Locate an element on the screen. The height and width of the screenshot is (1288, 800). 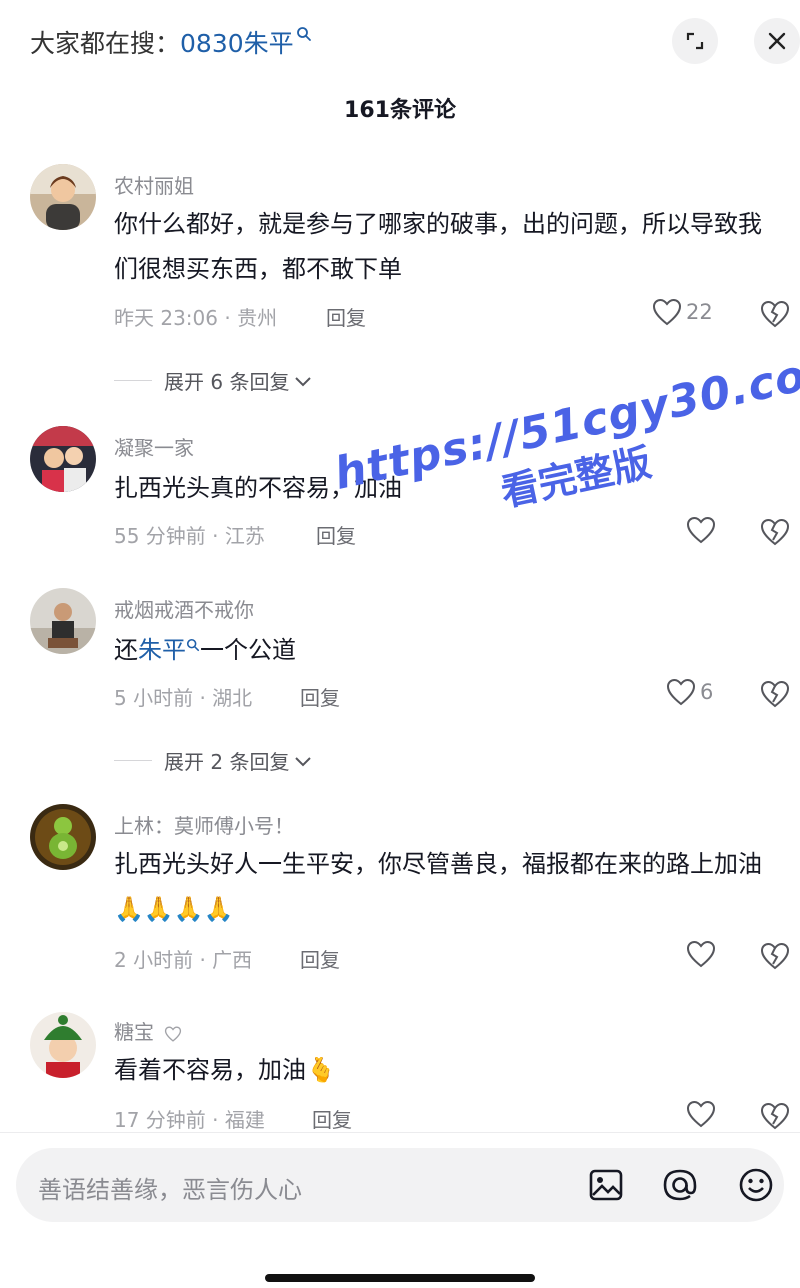
fullscreen-button is located at coordinates (695, 41).